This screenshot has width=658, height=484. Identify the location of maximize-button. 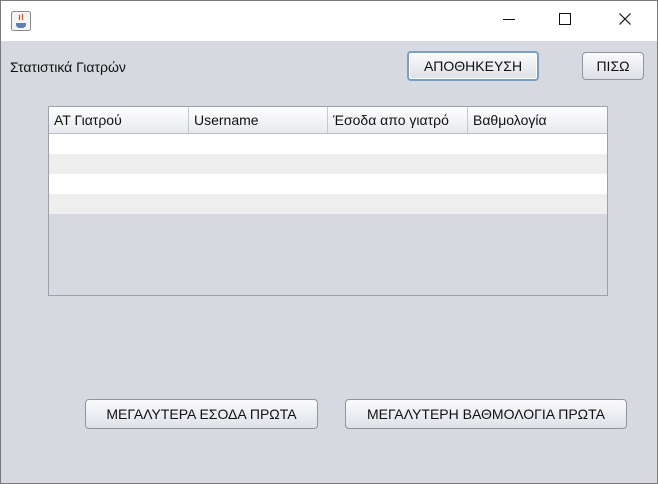
(565, 21).